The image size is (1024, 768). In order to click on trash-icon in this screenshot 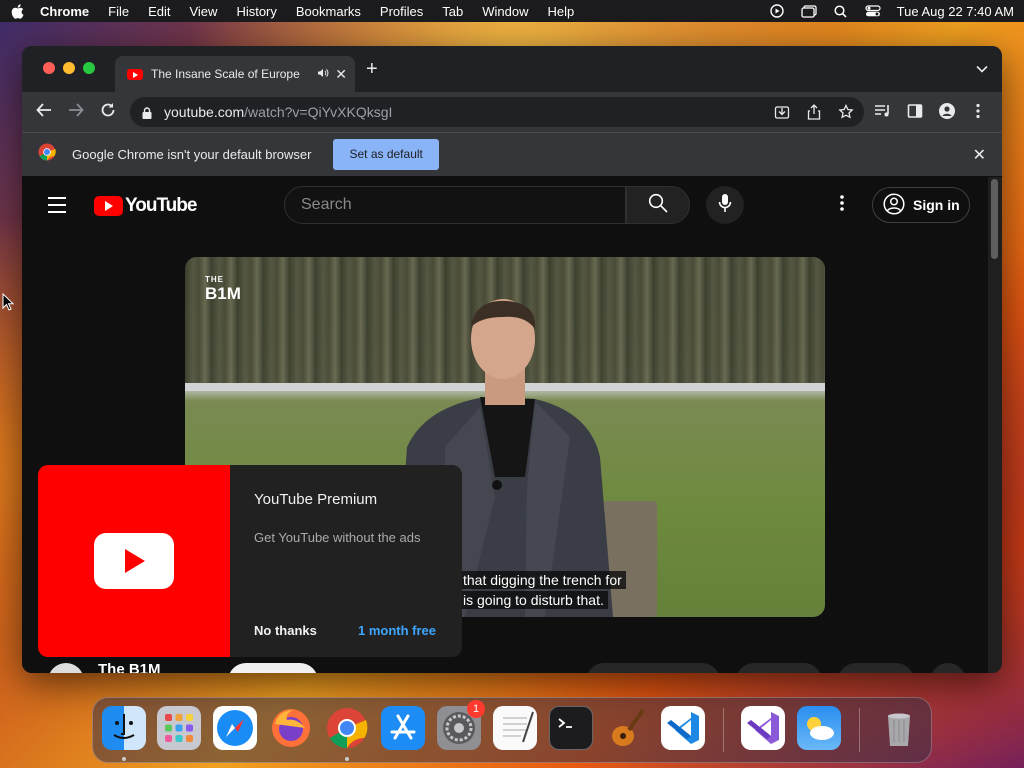, I will do `click(899, 728)`.